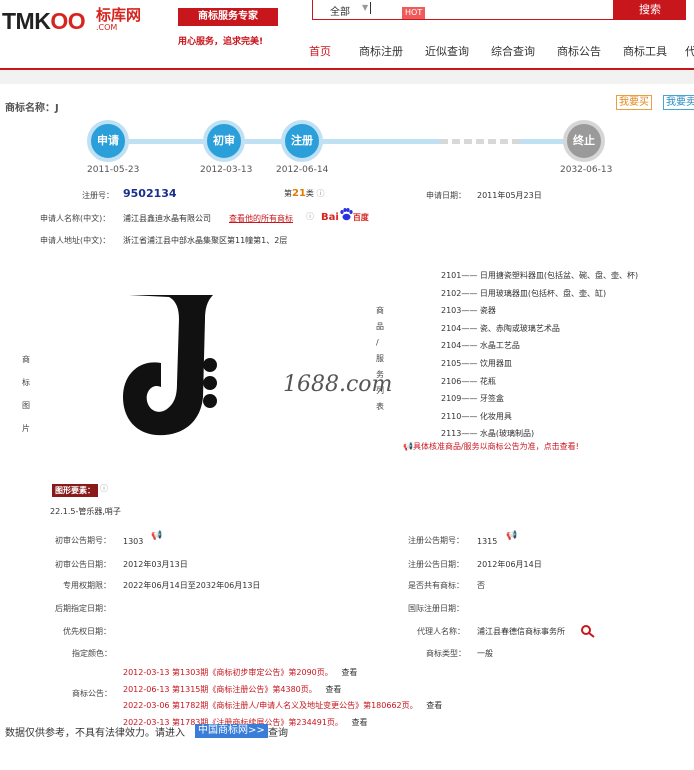 Image resolution: width=694 pixels, height=770 pixels. Describe the element at coordinates (543, 293) in the screenshot. I see `goods-name: 日用玻璃器皿(包括杯、盘、壶、缸)` at that location.